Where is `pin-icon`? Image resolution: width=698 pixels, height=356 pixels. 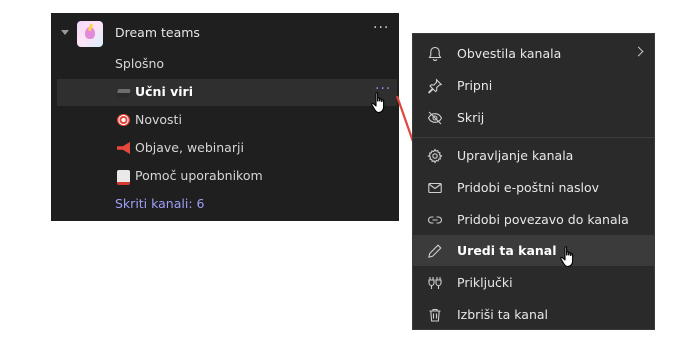
pin-icon is located at coordinates (435, 86).